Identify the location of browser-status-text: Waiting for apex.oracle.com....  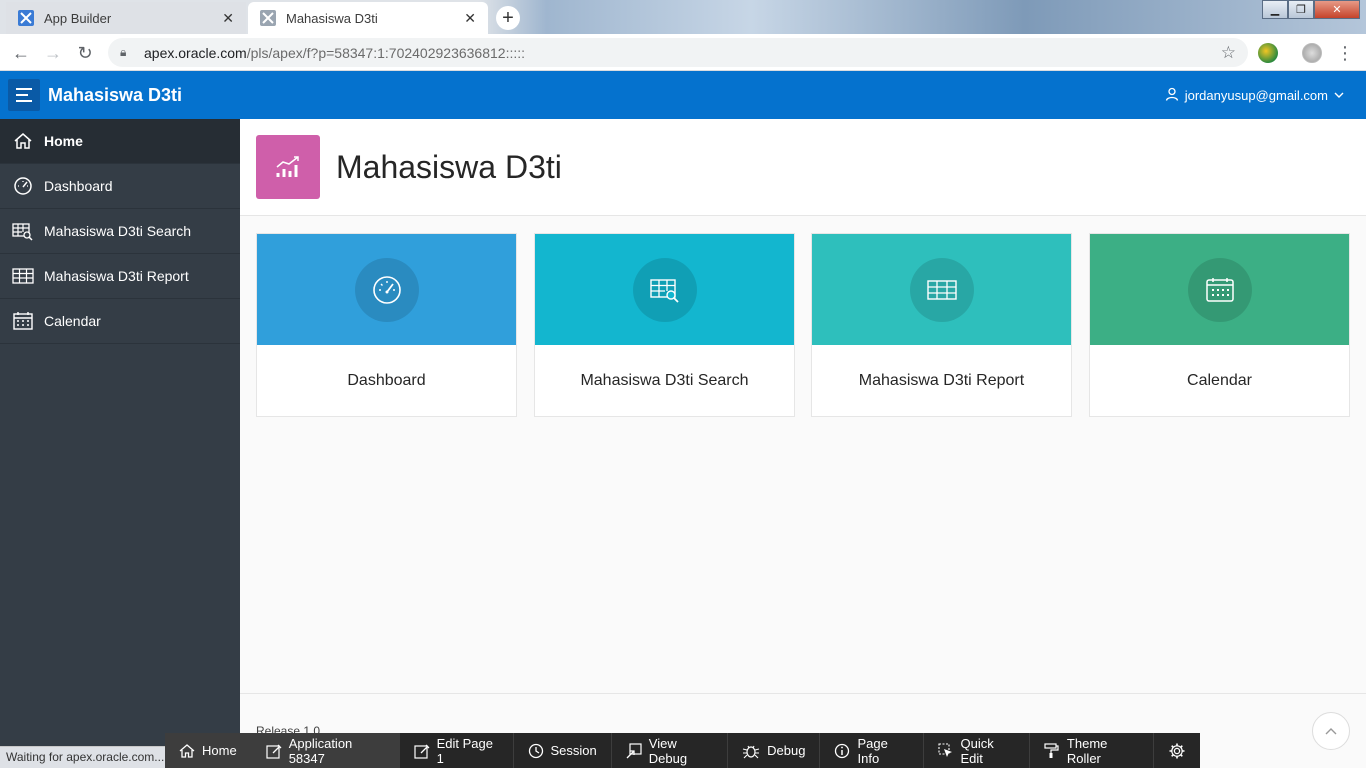
(86, 757).